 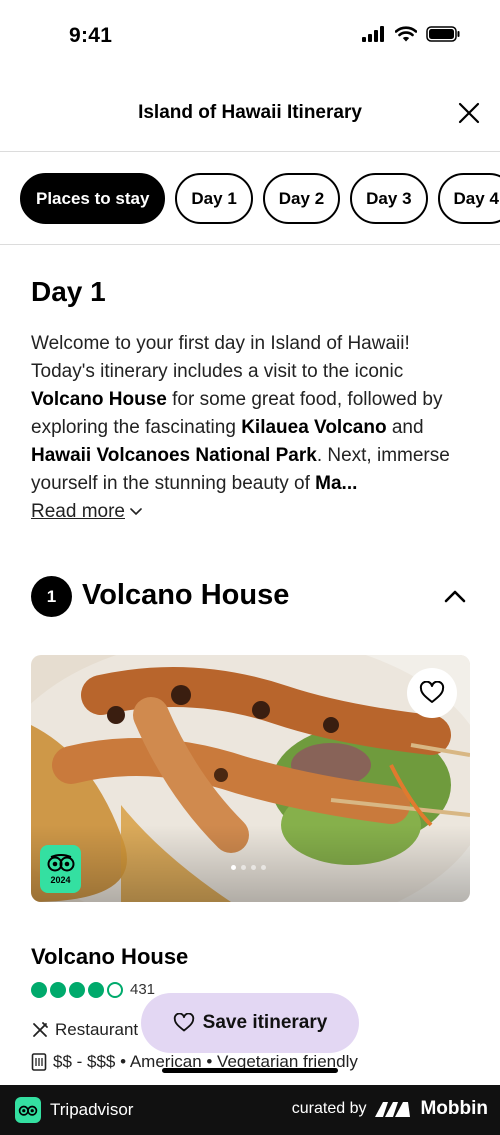 I want to click on brand-bar: Tripadvisor curated by Mobbin, so click(x=250, y=1110).